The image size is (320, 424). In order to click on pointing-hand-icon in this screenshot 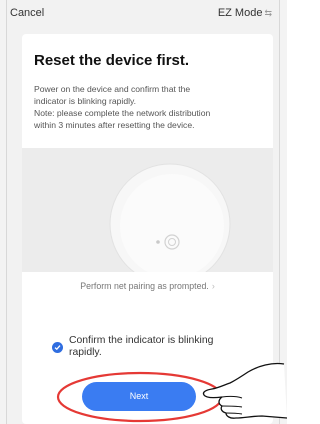, I will do `click(244, 390)`.